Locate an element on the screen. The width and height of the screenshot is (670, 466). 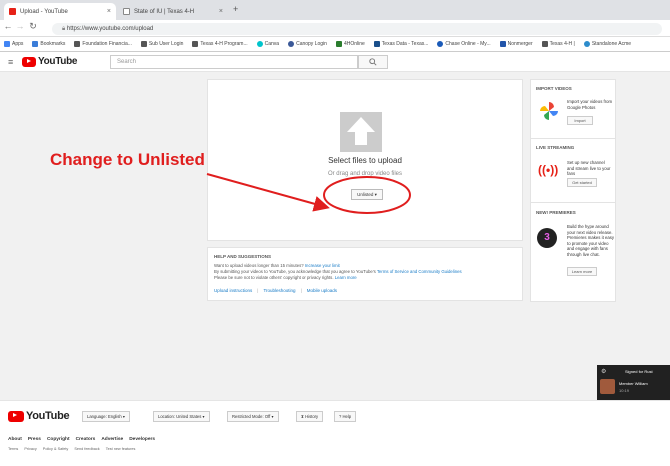
help-button: ? Help is located at coordinates (345, 416).